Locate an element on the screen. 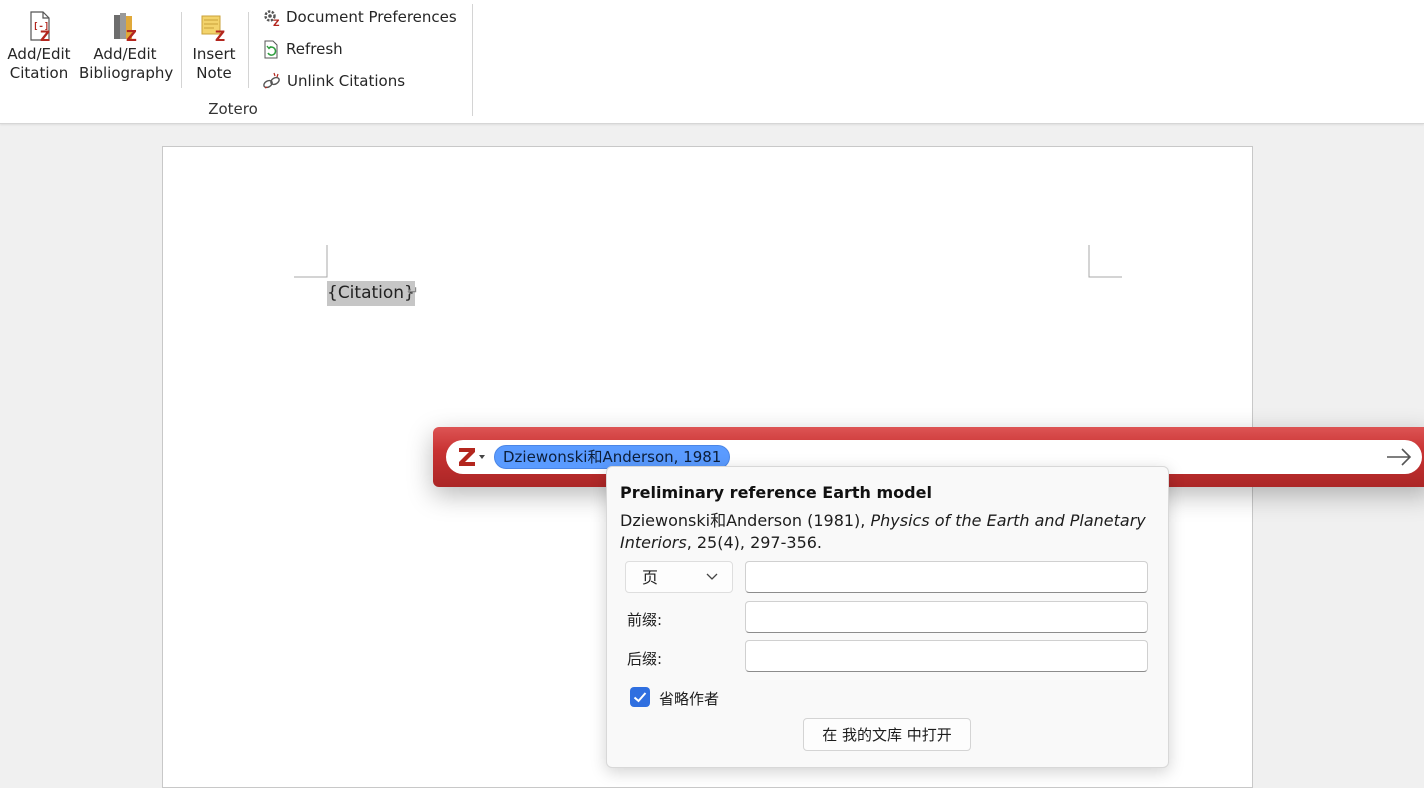  margin-corner-top-right is located at coordinates (1105, 261).